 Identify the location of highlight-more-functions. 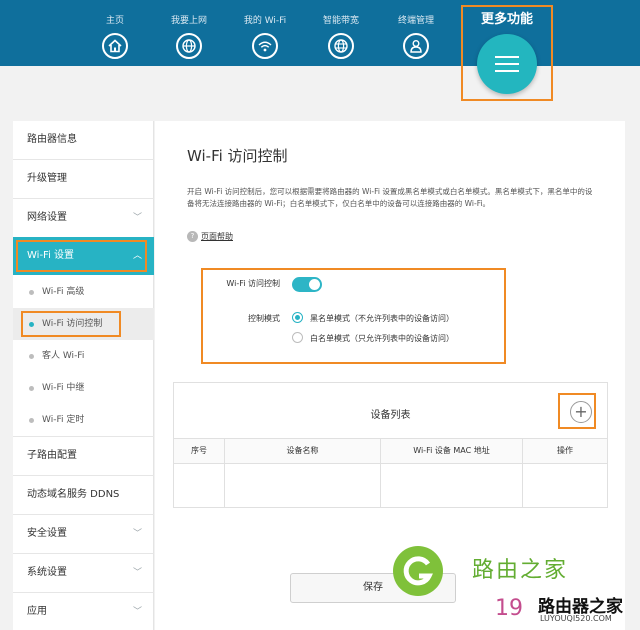
(507, 53).